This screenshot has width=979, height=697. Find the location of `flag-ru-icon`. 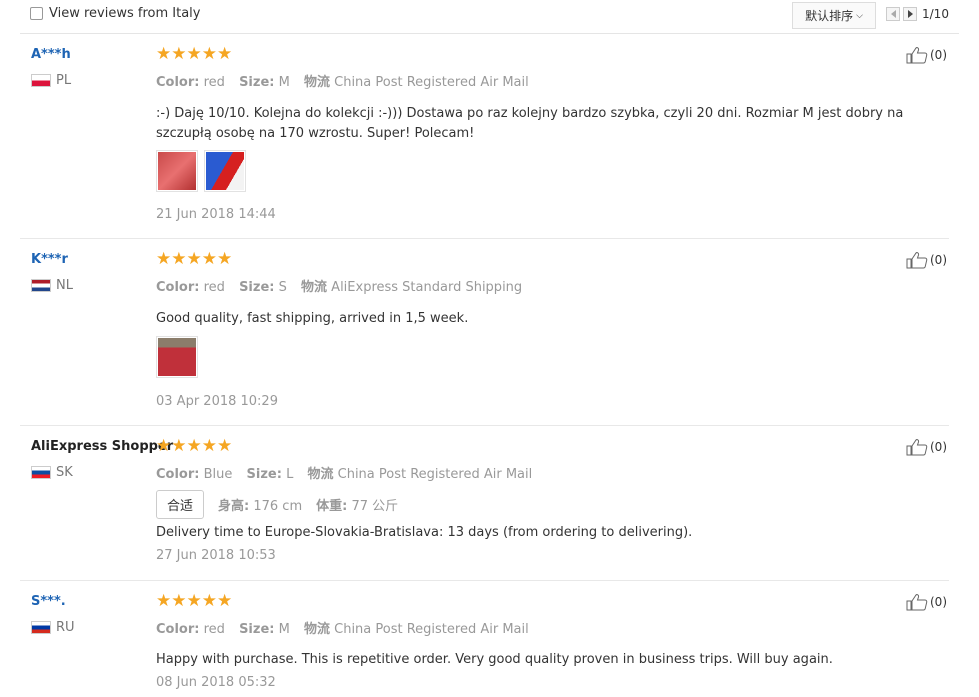

flag-ru-icon is located at coordinates (41, 627).